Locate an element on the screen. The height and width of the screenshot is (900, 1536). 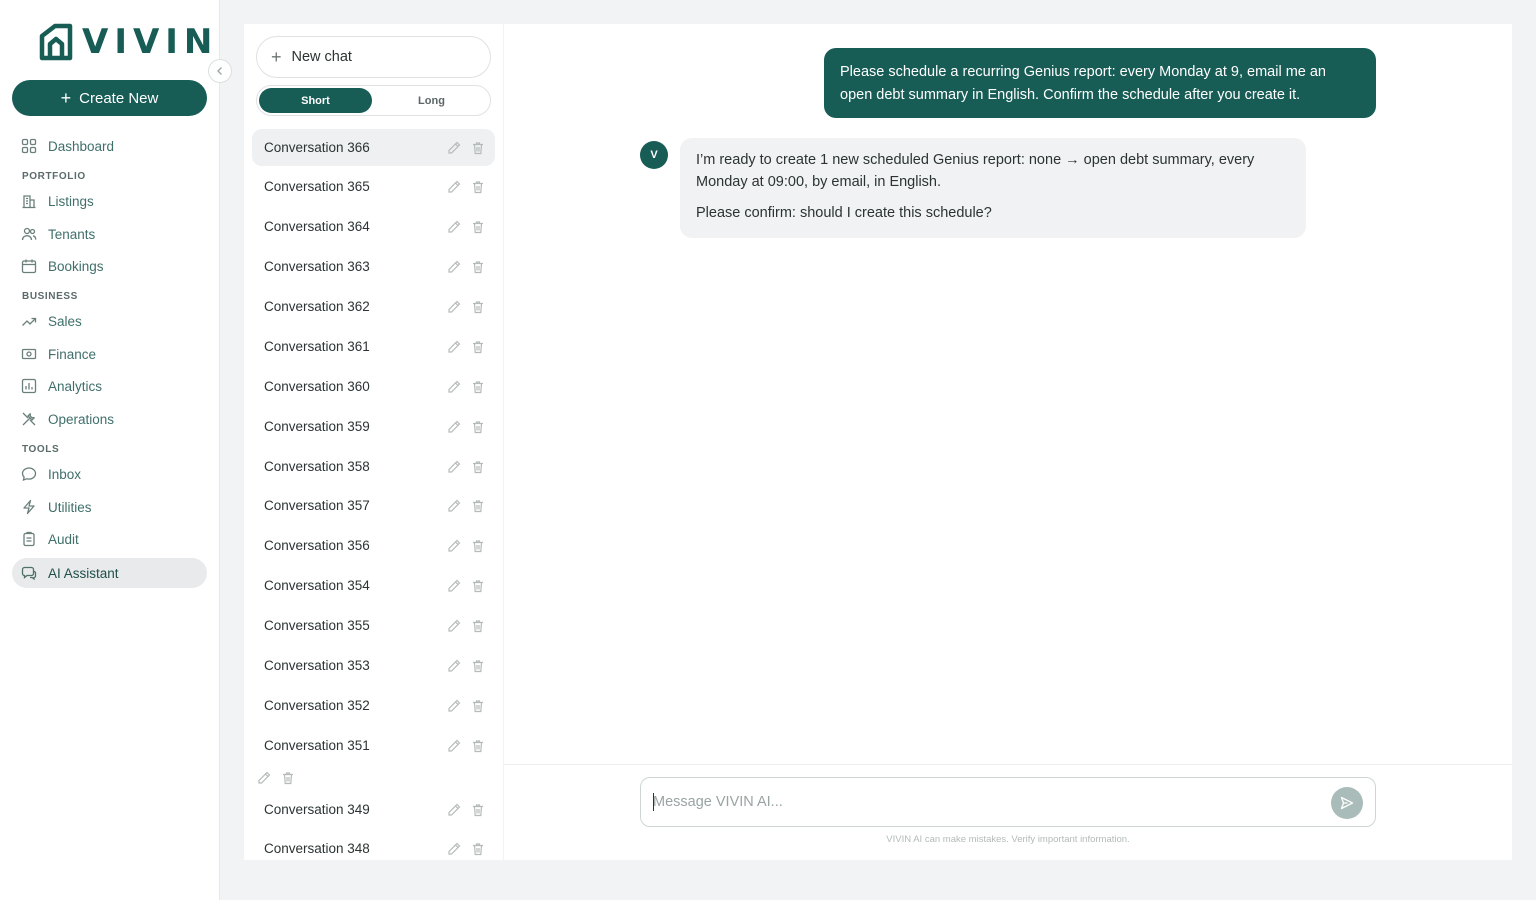
conversation-title: Conversation 360 is located at coordinates (317, 386).